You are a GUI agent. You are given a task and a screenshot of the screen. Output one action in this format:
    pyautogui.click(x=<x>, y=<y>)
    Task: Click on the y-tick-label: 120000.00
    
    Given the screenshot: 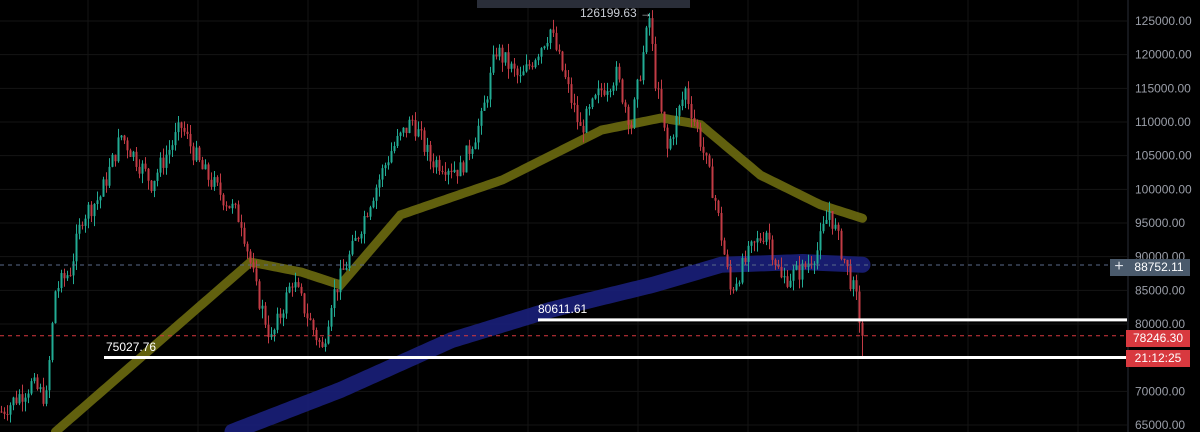 What is the action you would take?
    pyautogui.click(x=1163, y=55)
    